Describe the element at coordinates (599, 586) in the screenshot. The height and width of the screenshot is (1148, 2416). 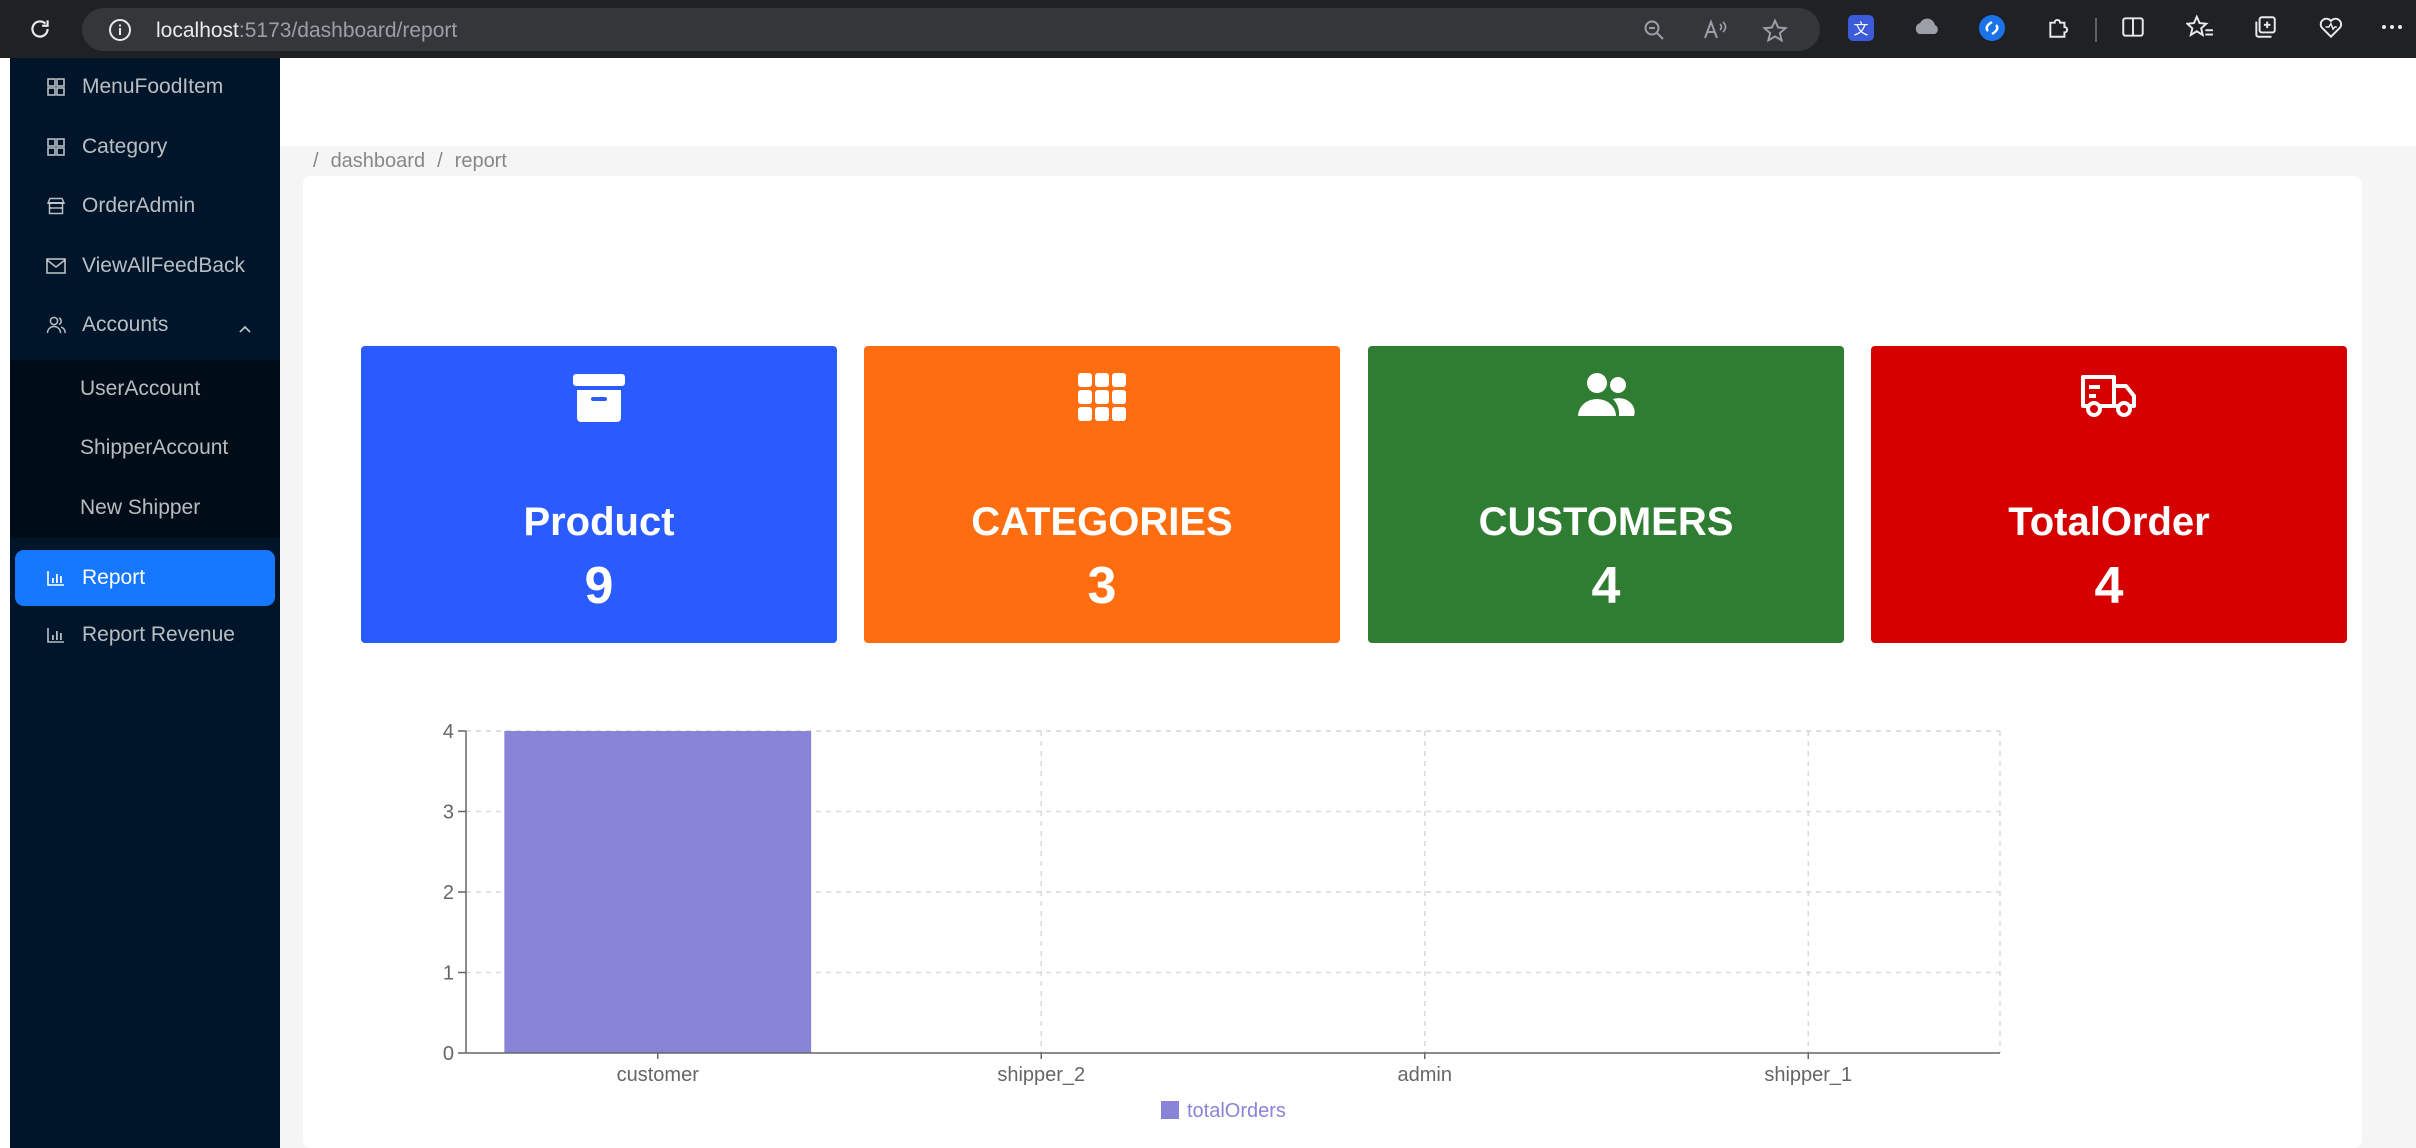
I see `stat-value: 9` at that location.